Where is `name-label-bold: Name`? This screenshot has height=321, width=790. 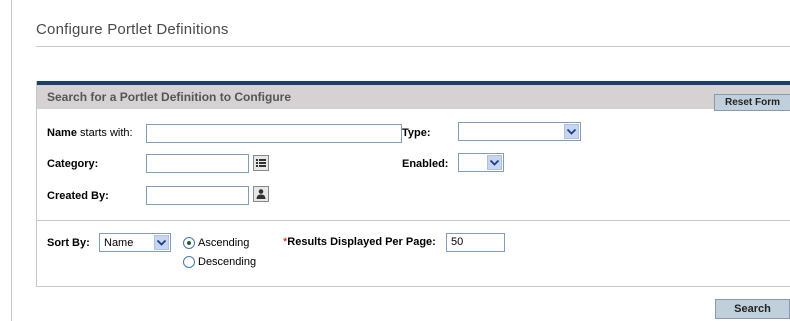
name-label-bold: Name is located at coordinates (62, 133).